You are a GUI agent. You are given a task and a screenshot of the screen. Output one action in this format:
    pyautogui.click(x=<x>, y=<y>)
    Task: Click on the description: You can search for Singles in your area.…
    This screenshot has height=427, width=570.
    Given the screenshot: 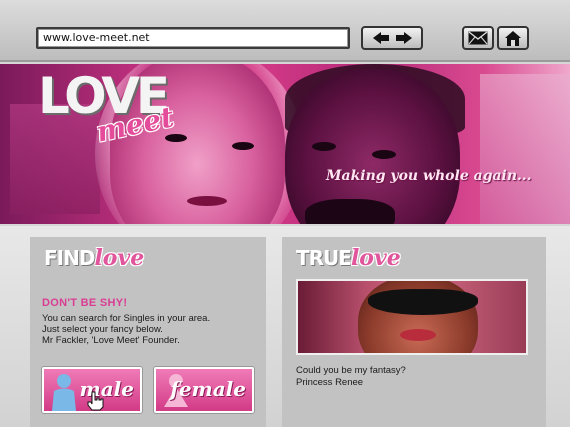 What is the action you would take?
    pyautogui.click(x=126, y=329)
    